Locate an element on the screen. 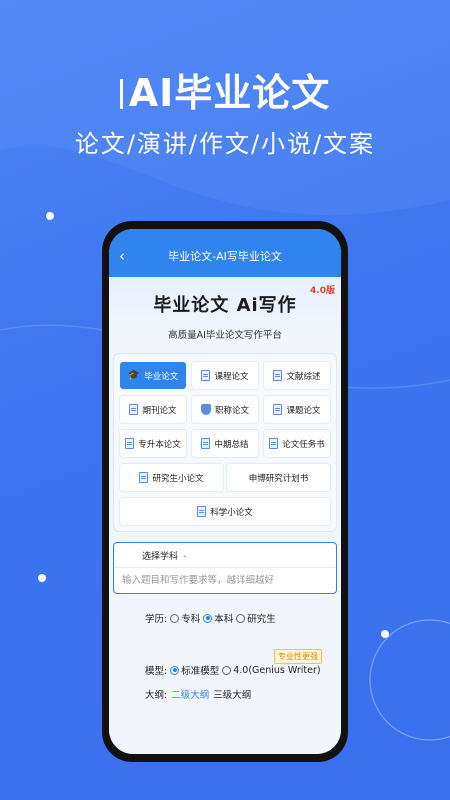  subject-select: 选择学科 ⌄ is located at coordinates (225, 555).